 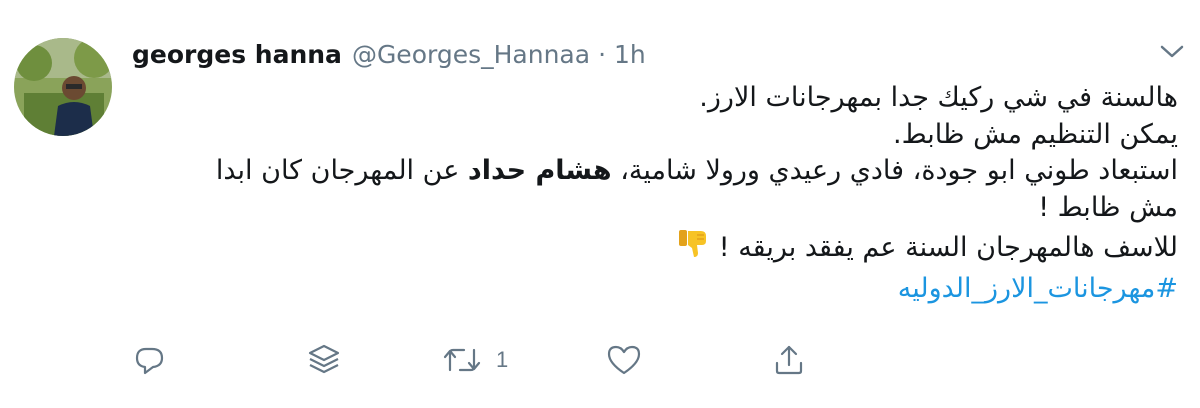 I want to click on stack-button, so click(x=324, y=360).